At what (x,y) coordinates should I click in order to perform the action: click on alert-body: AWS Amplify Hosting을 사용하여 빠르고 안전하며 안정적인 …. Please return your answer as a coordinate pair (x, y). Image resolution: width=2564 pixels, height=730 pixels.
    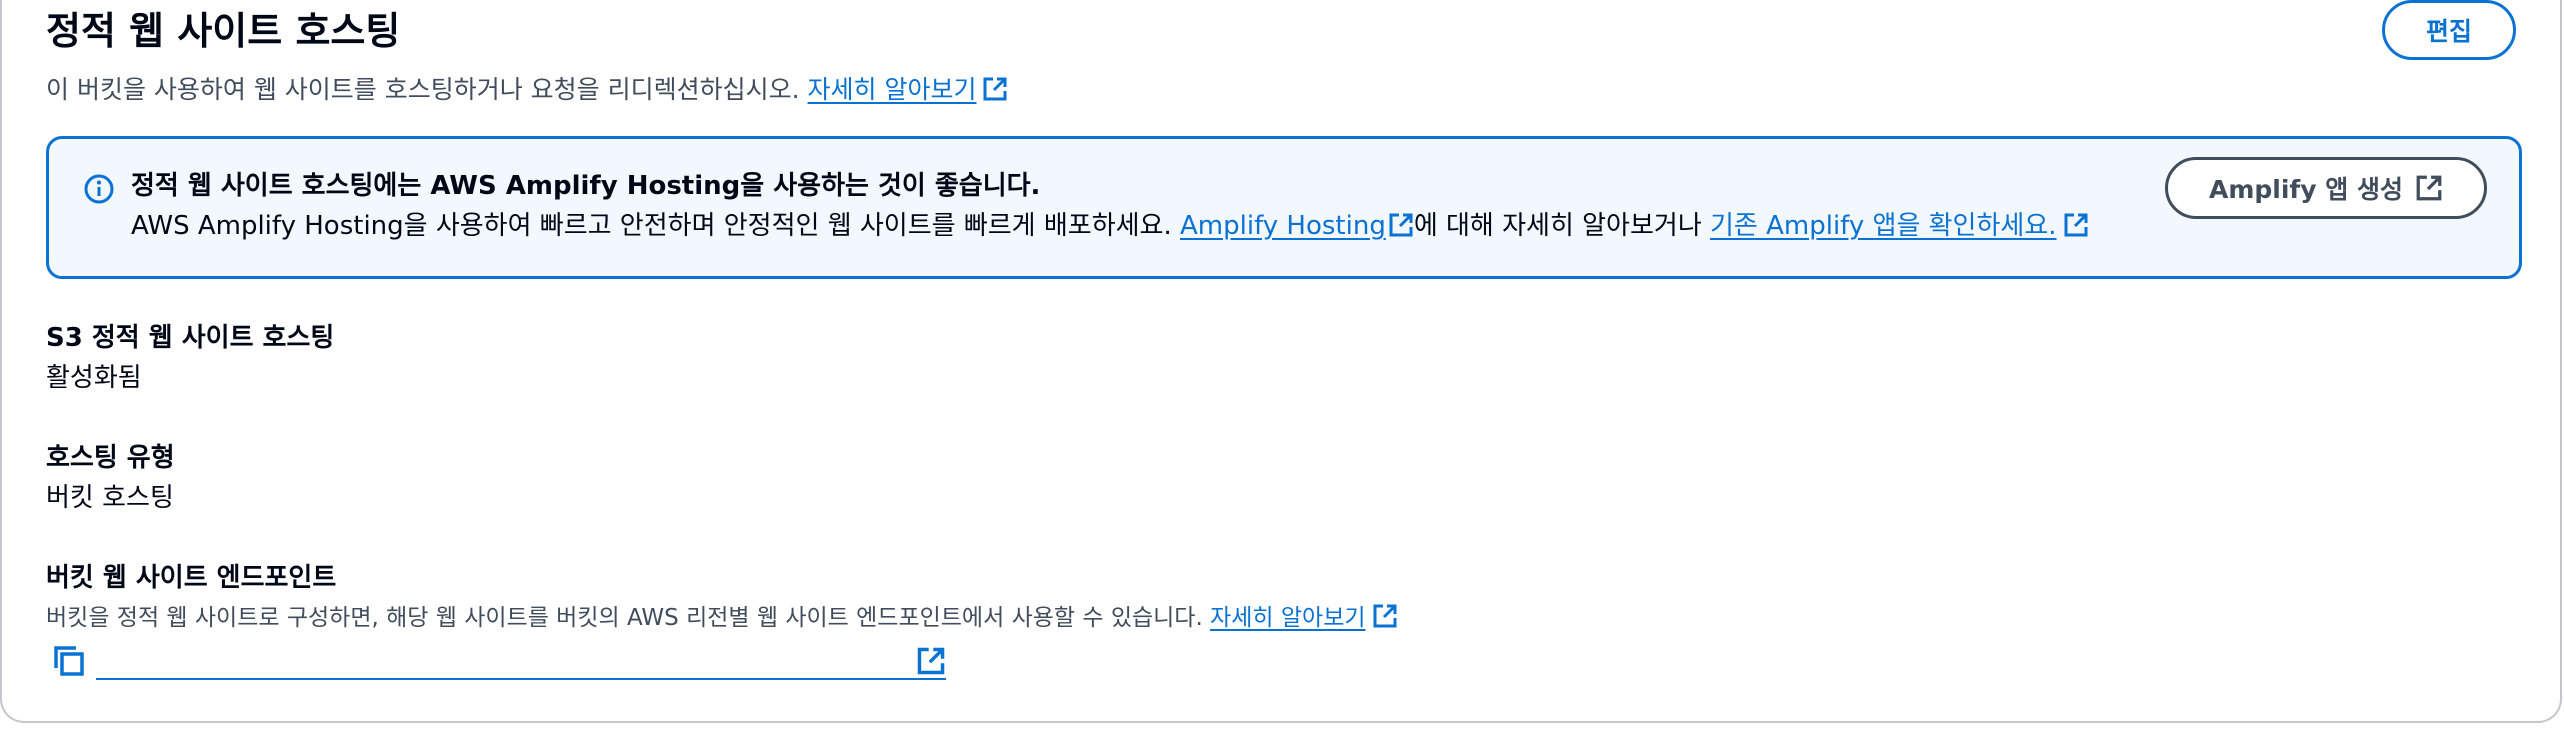
    Looking at the image, I should click on (1110, 226).